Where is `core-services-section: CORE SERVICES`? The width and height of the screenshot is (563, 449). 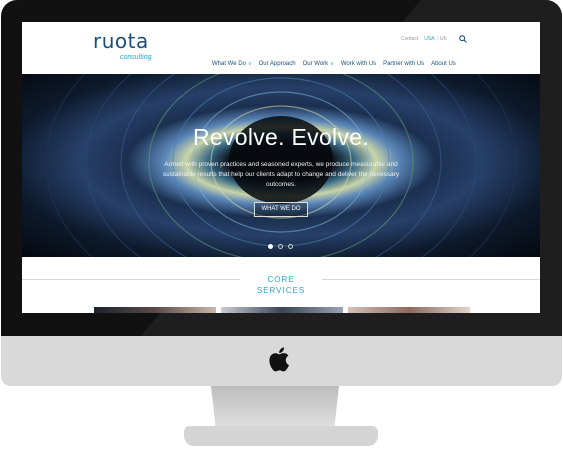
core-services-section: CORE SERVICES is located at coordinates (281, 285).